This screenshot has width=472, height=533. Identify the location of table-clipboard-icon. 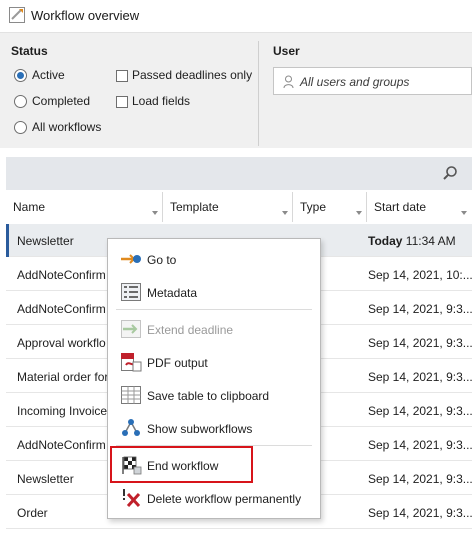
(131, 395).